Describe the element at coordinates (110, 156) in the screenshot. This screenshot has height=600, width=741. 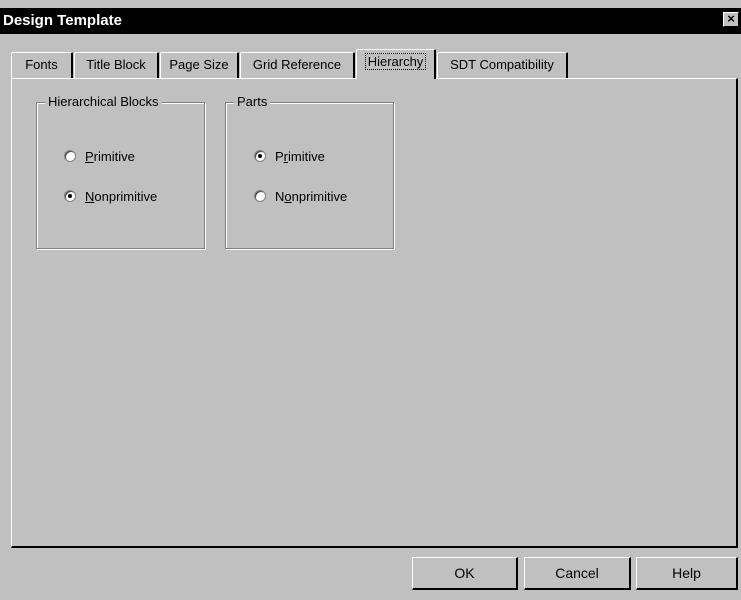
I see `hb-primitive-label: Primitive` at that location.